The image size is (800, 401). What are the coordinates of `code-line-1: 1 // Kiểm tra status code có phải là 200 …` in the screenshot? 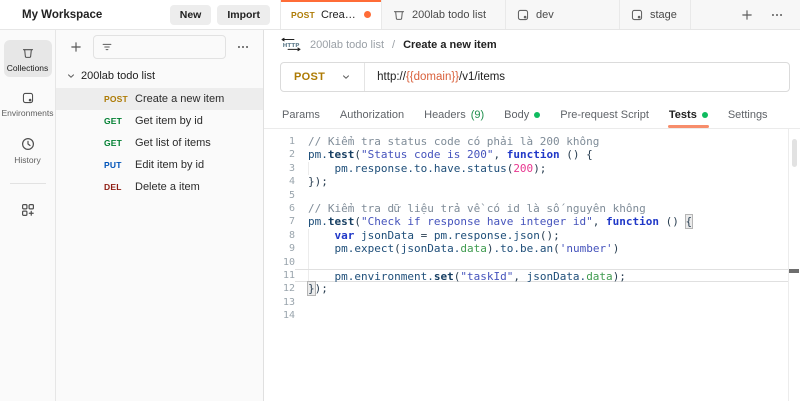 It's located at (532, 141).